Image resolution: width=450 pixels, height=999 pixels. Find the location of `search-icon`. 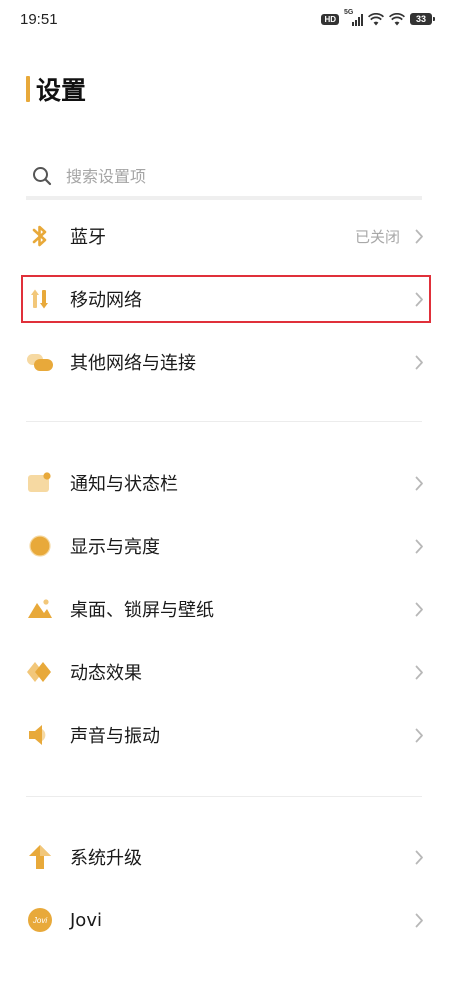

search-icon is located at coordinates (42, 176).